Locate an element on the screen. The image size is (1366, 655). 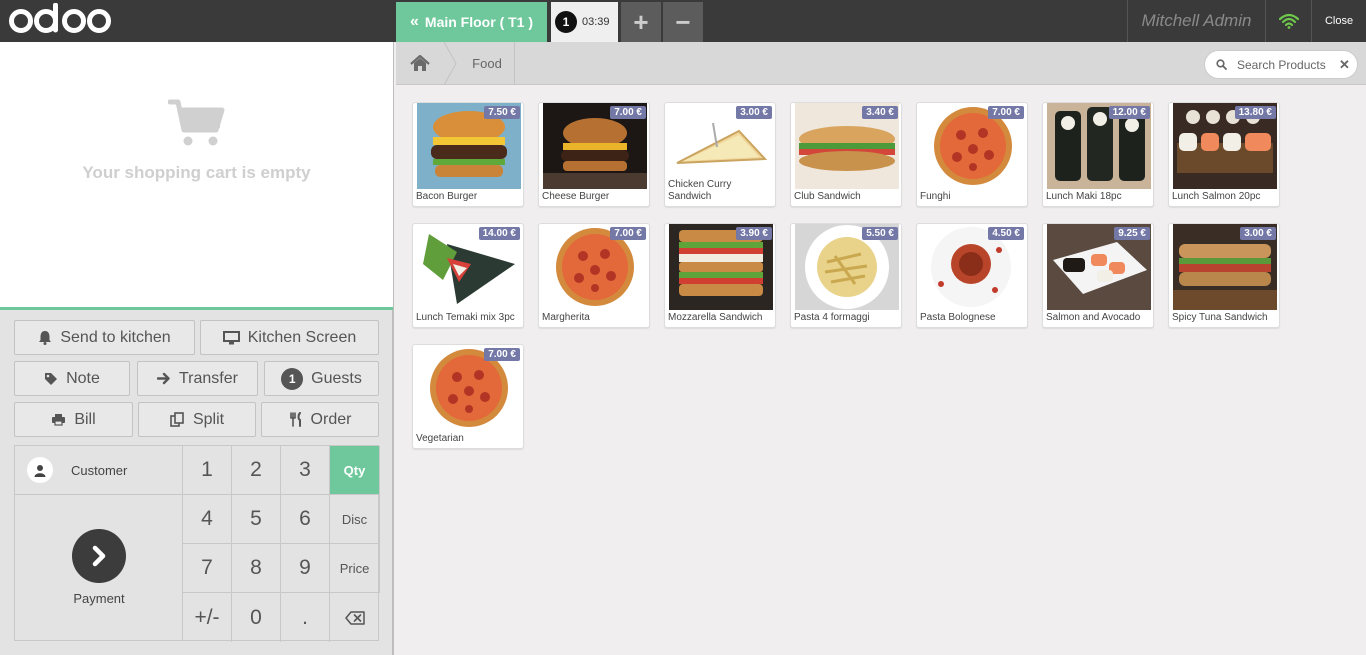
clear-search-icon: ✕ is located at coordinates (1344, 65).